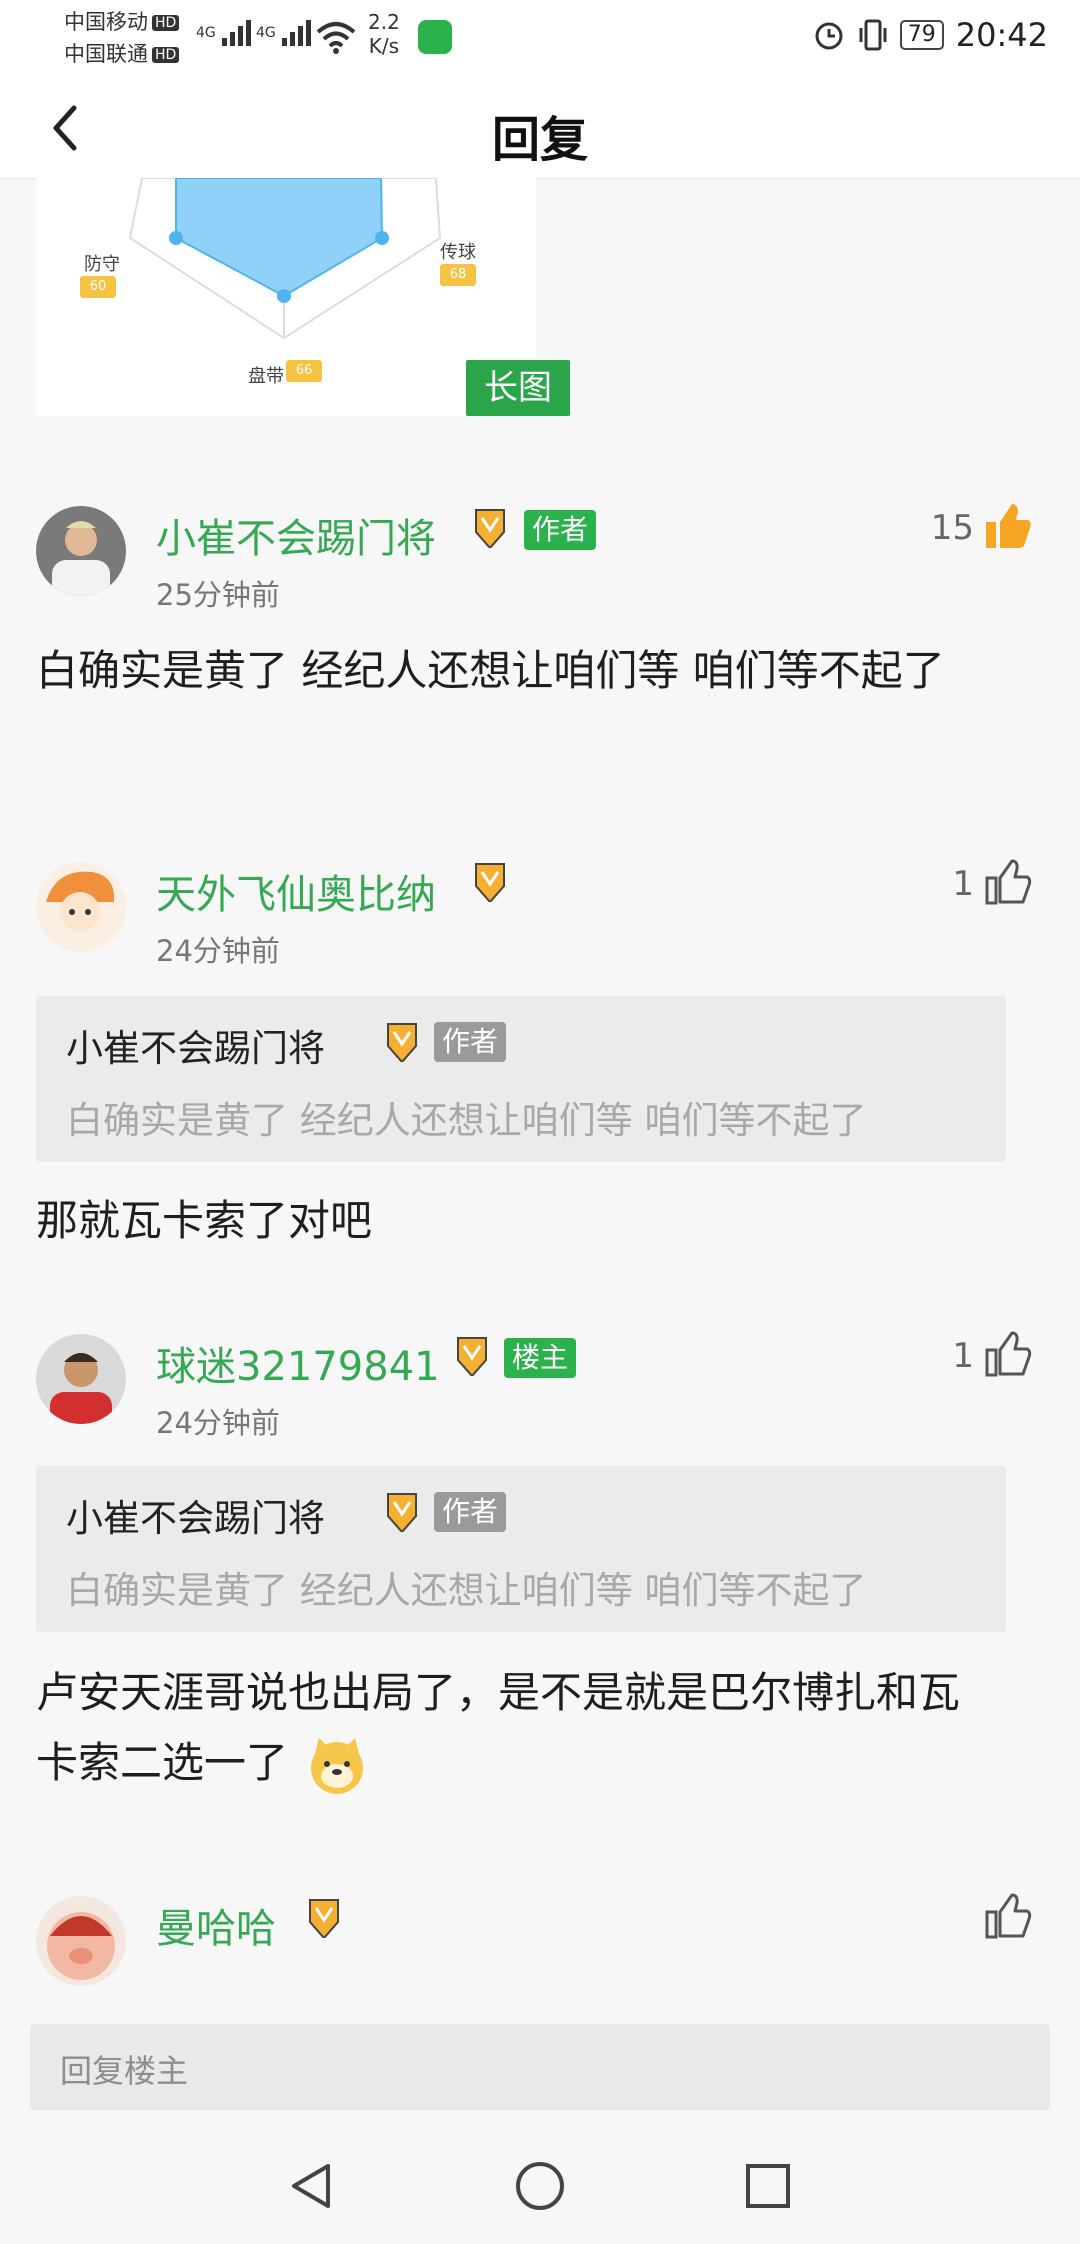 This screenshot has width=1080, height=2244. Describe the element at coordinates (298, 1363) in the screenshot. I see `username: 球迷32179841` at that location.